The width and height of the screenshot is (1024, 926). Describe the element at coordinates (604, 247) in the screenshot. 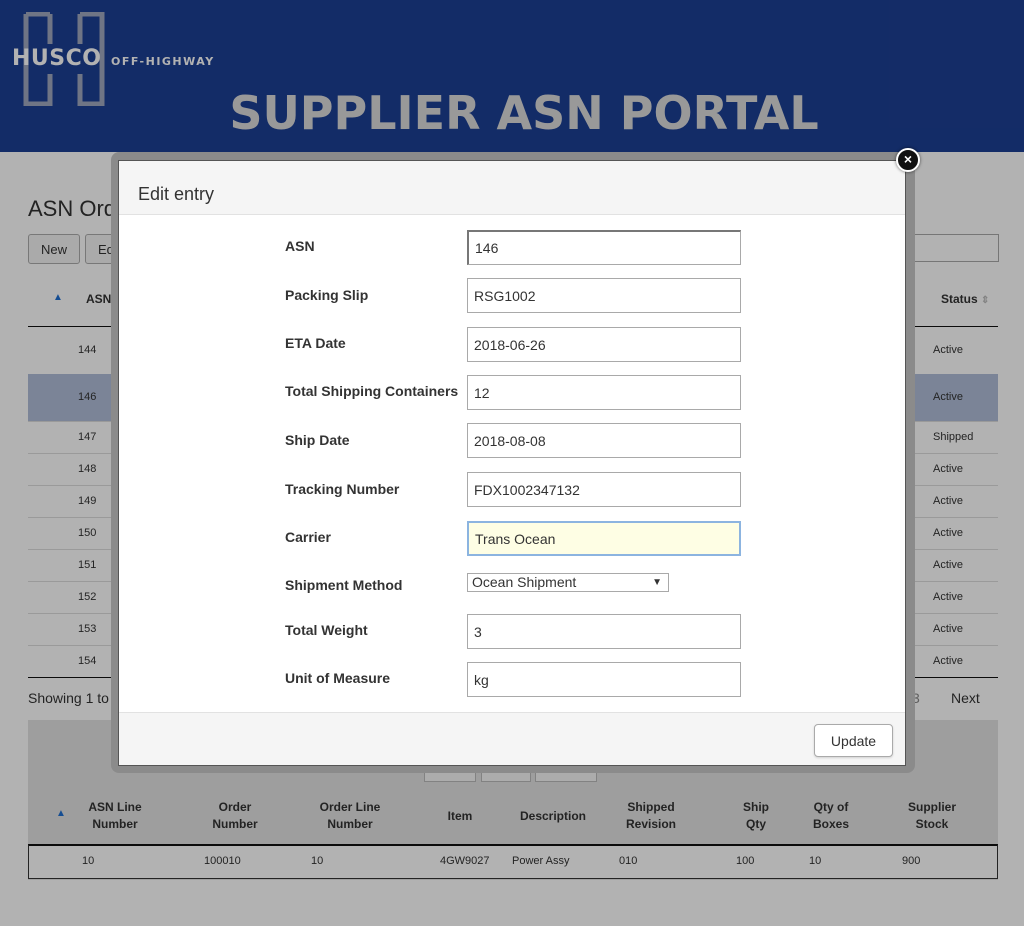

I see `asn-field` at that location.